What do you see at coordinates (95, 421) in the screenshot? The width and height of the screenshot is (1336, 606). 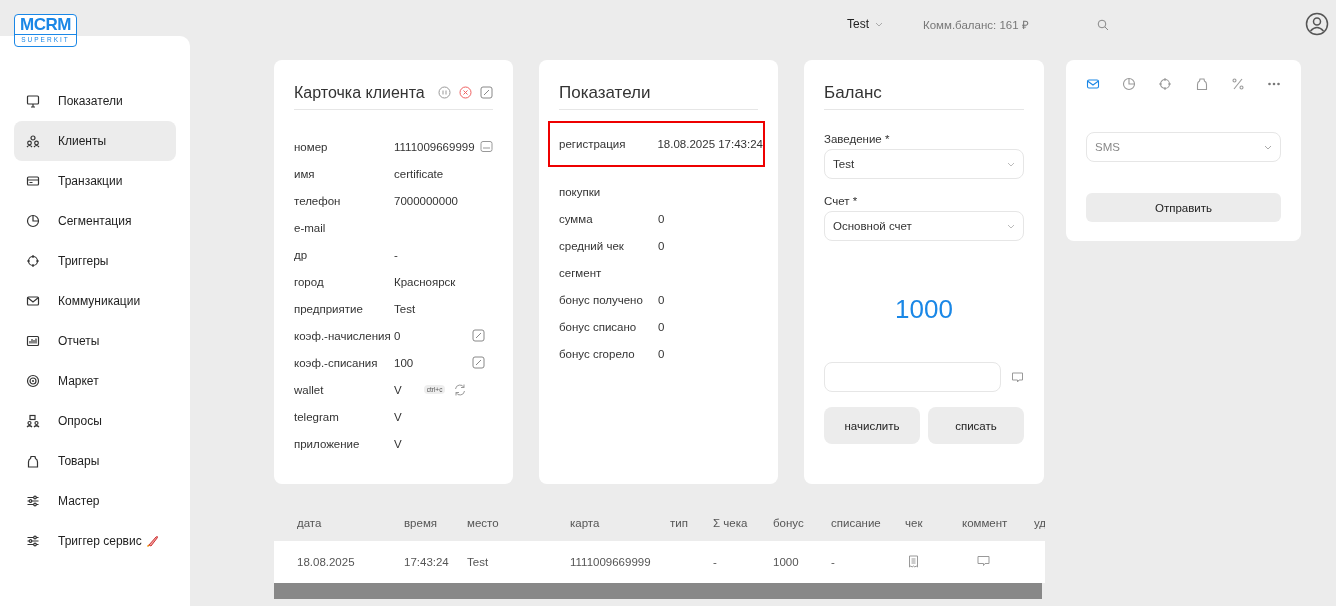 I see `sidebar-item: Опросы` at bounding box center [95, 421].